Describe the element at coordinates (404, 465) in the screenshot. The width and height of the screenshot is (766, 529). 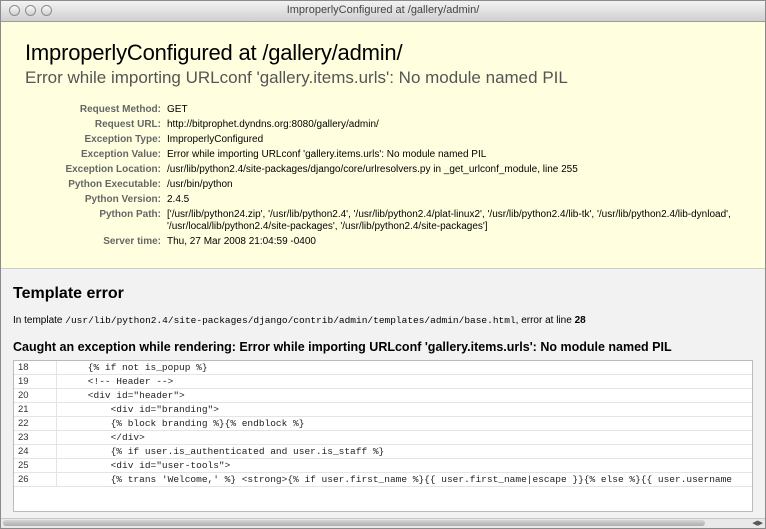
I see `code-line: <div id="user-tools">` at that location.